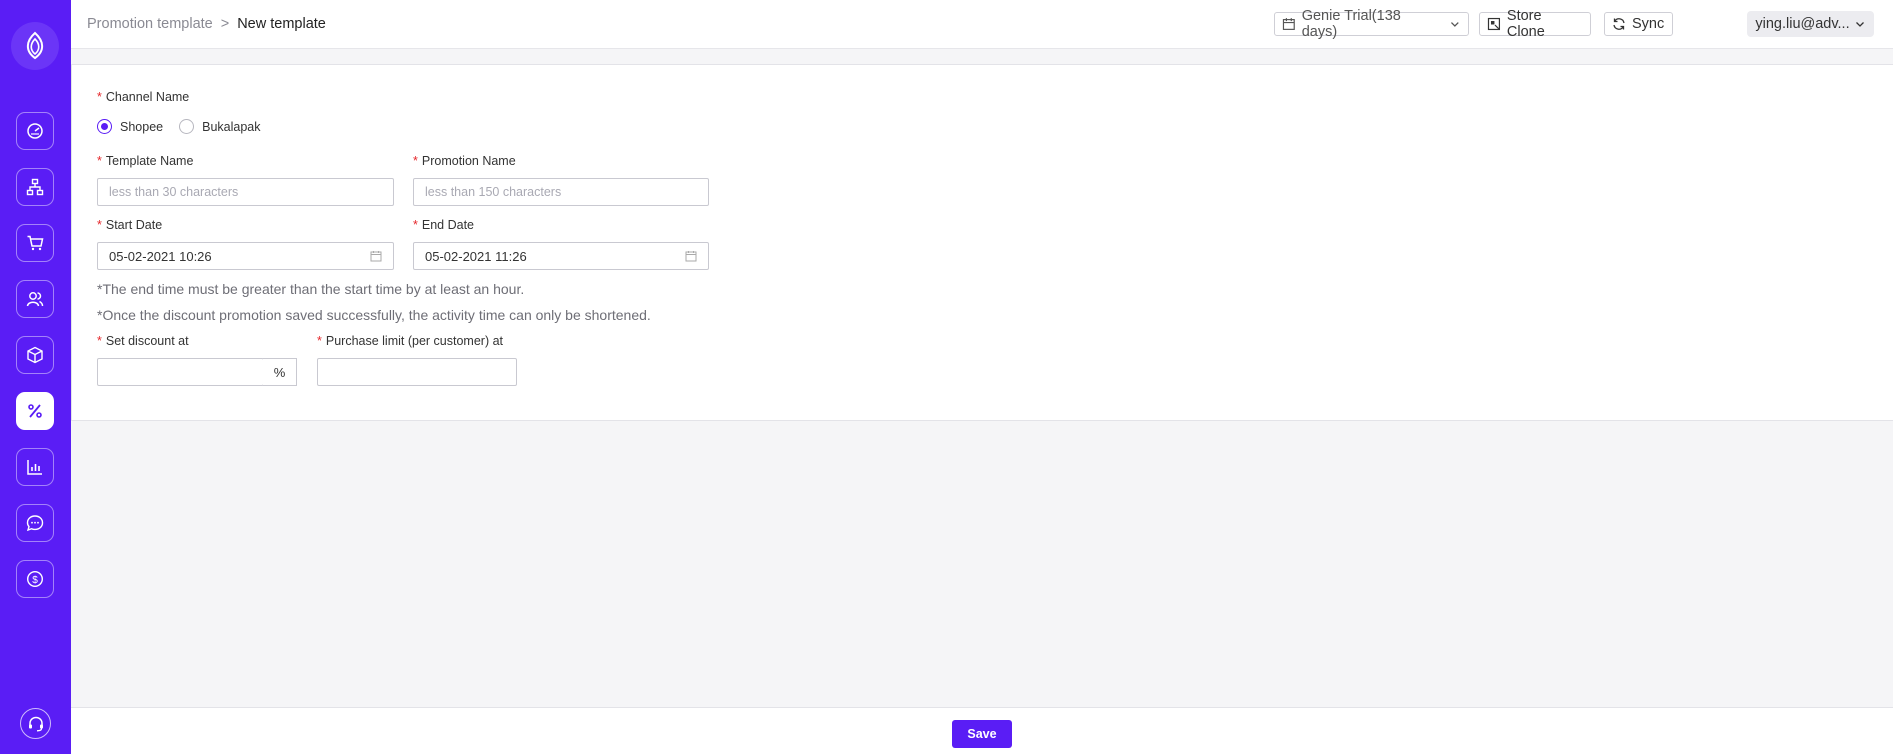  I want to click on logo-icon, so click(35, 45).